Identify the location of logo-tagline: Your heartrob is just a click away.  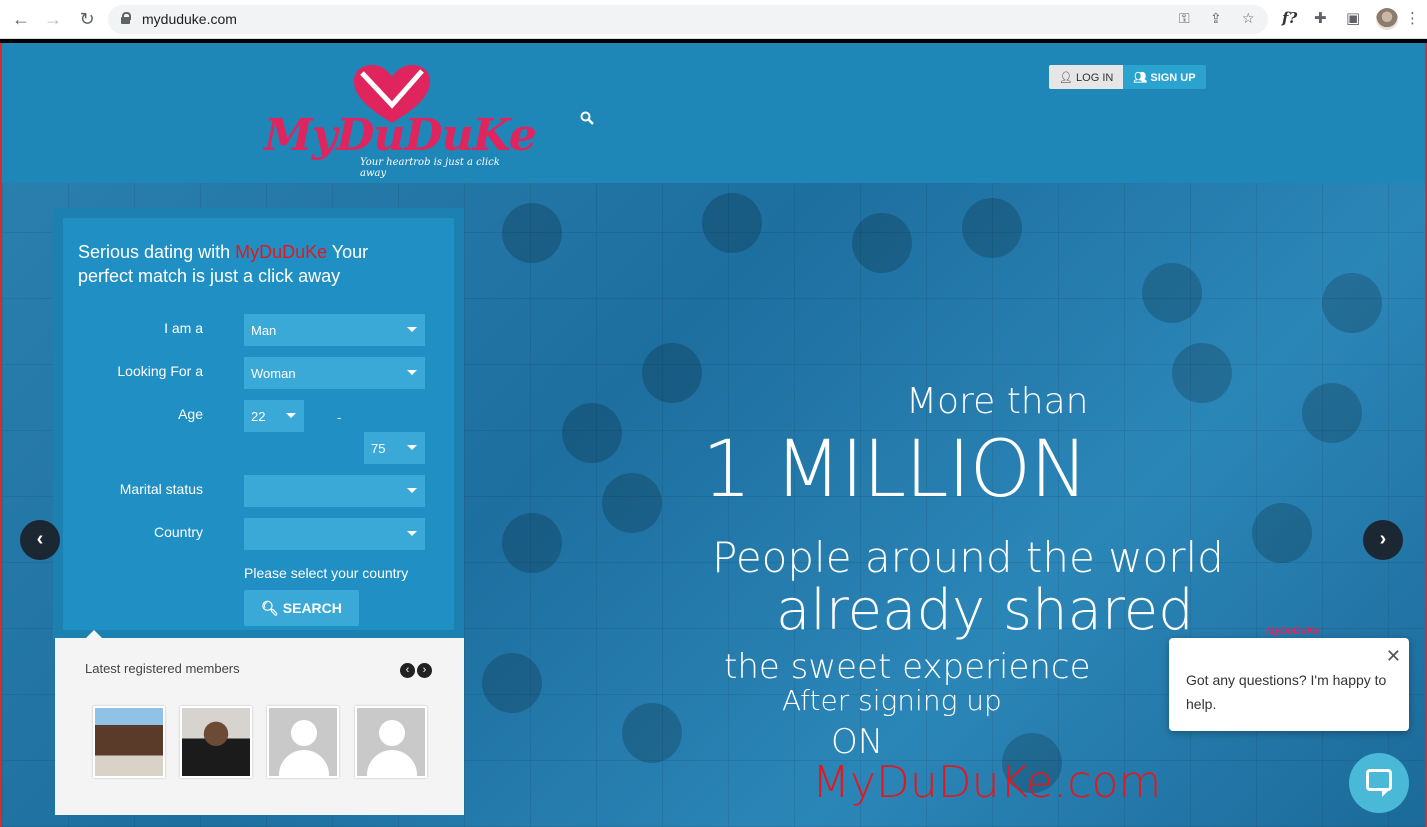
(430, 168).